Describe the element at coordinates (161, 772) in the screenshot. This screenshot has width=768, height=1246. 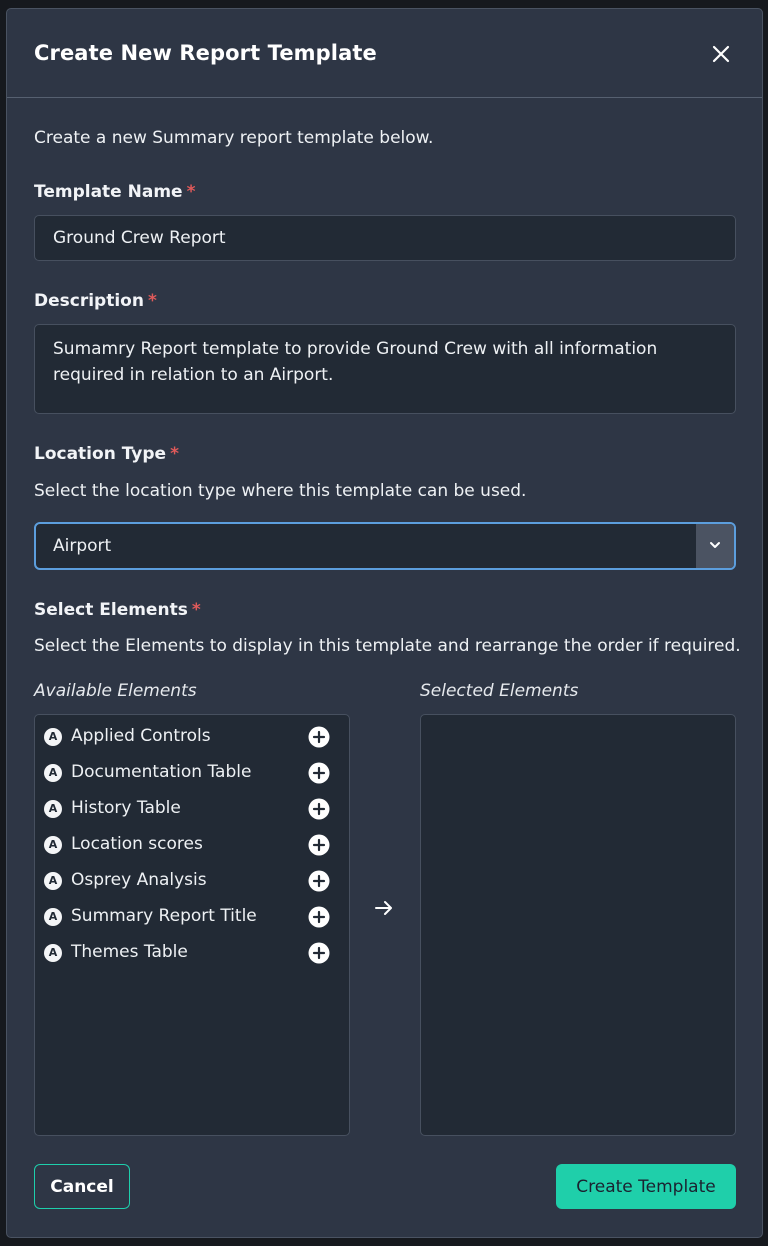
I see `list-item-label: Documentation Table` at that location.